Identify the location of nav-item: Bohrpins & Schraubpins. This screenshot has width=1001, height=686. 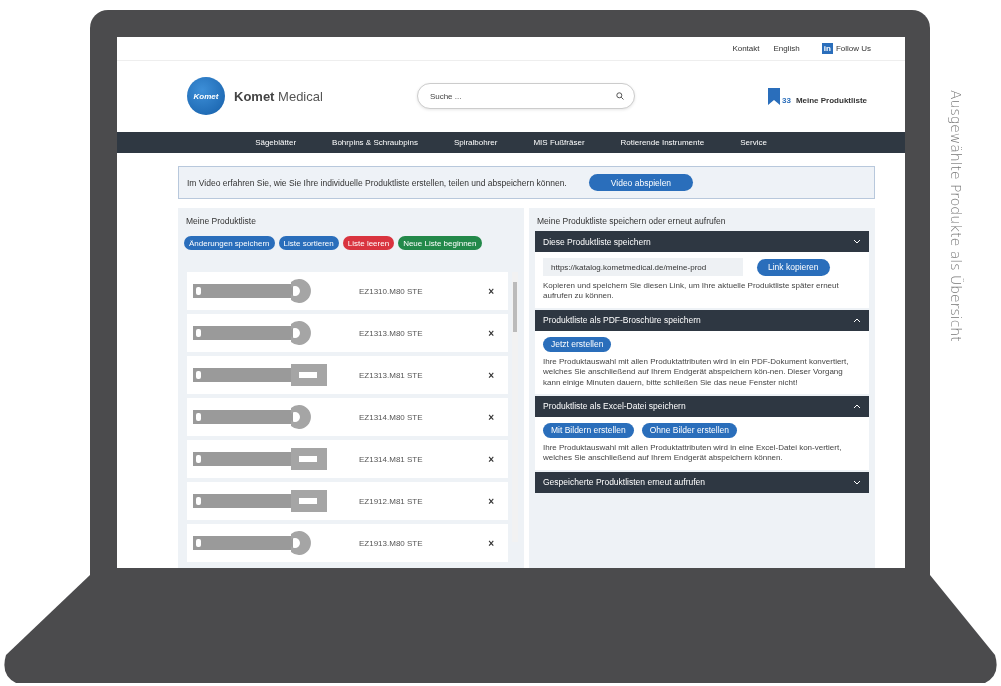
(375, 142).